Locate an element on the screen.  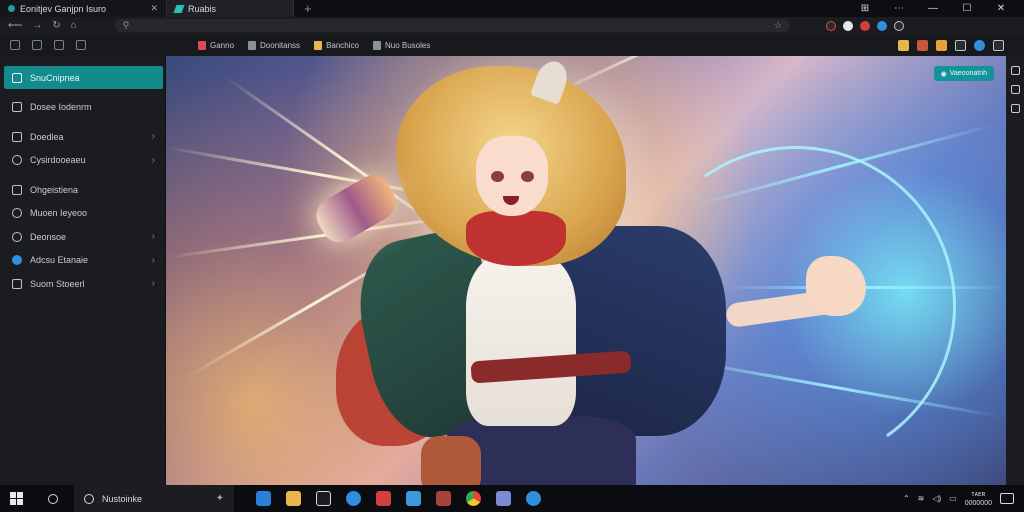
cart-icon is located at coordinates (960, 45).